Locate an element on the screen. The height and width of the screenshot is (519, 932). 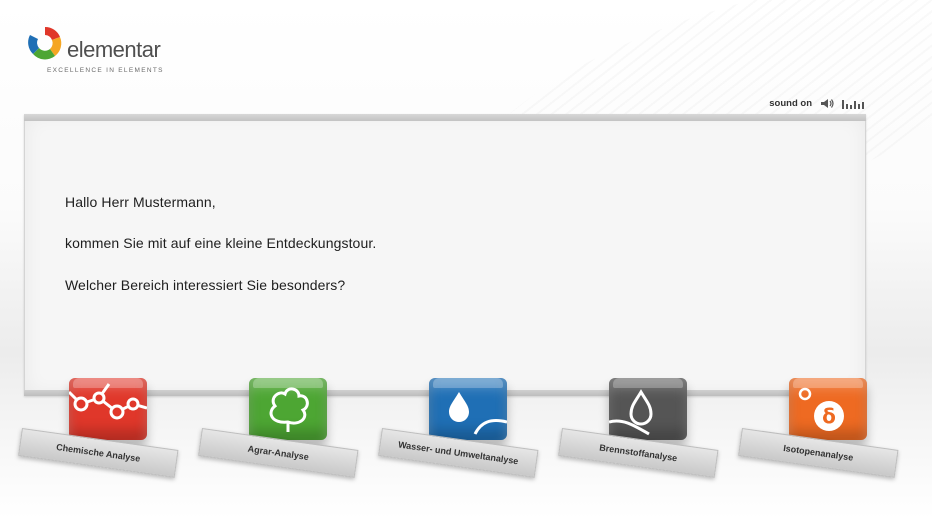
delta-icon: δ is located at coordinates (828, 409).